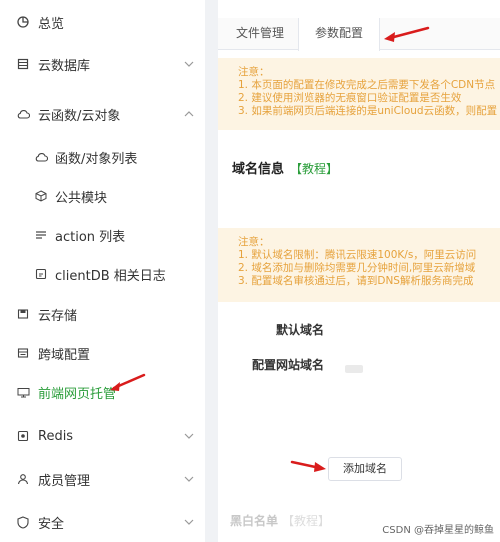 The height and width of the screenshot is (542, 500). I want to click on sidebar-item-cors: 跨域配置, so click(102, 353).